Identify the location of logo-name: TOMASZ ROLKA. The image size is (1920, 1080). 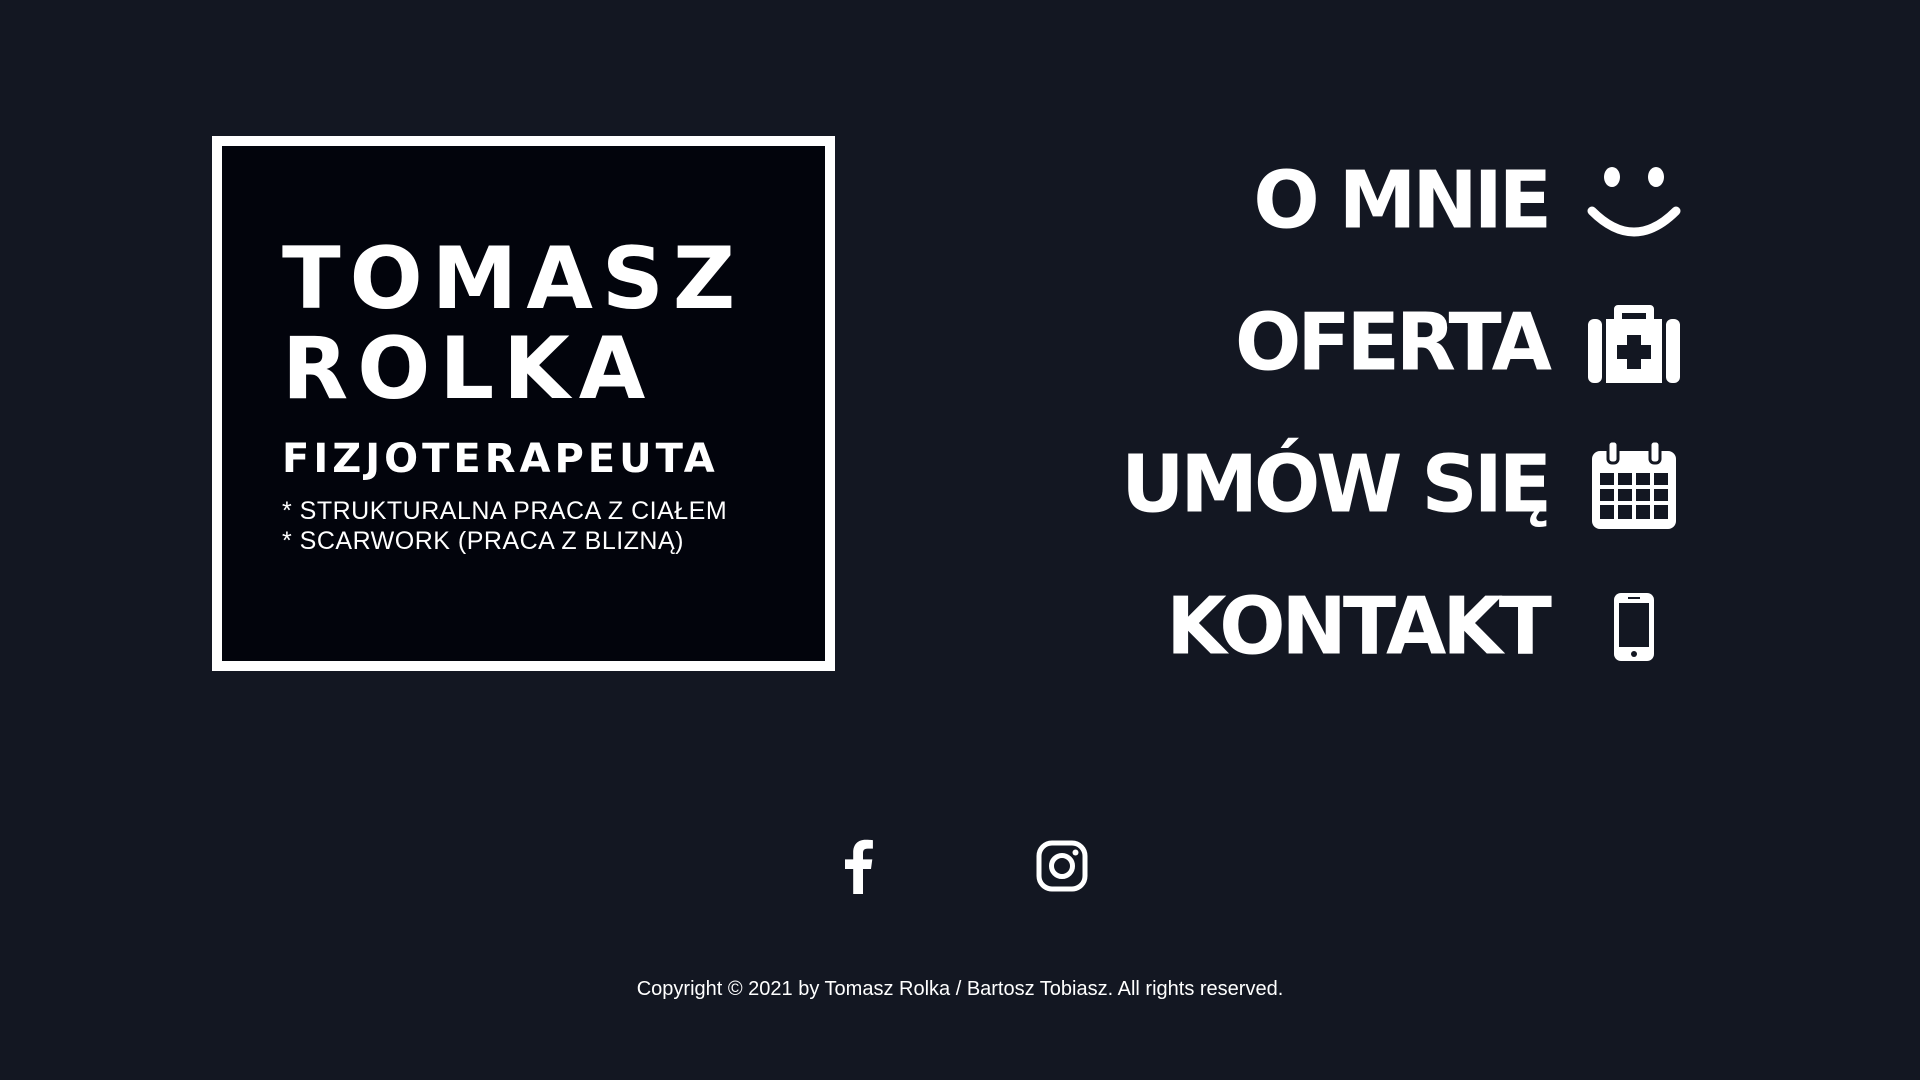
(513, 324).